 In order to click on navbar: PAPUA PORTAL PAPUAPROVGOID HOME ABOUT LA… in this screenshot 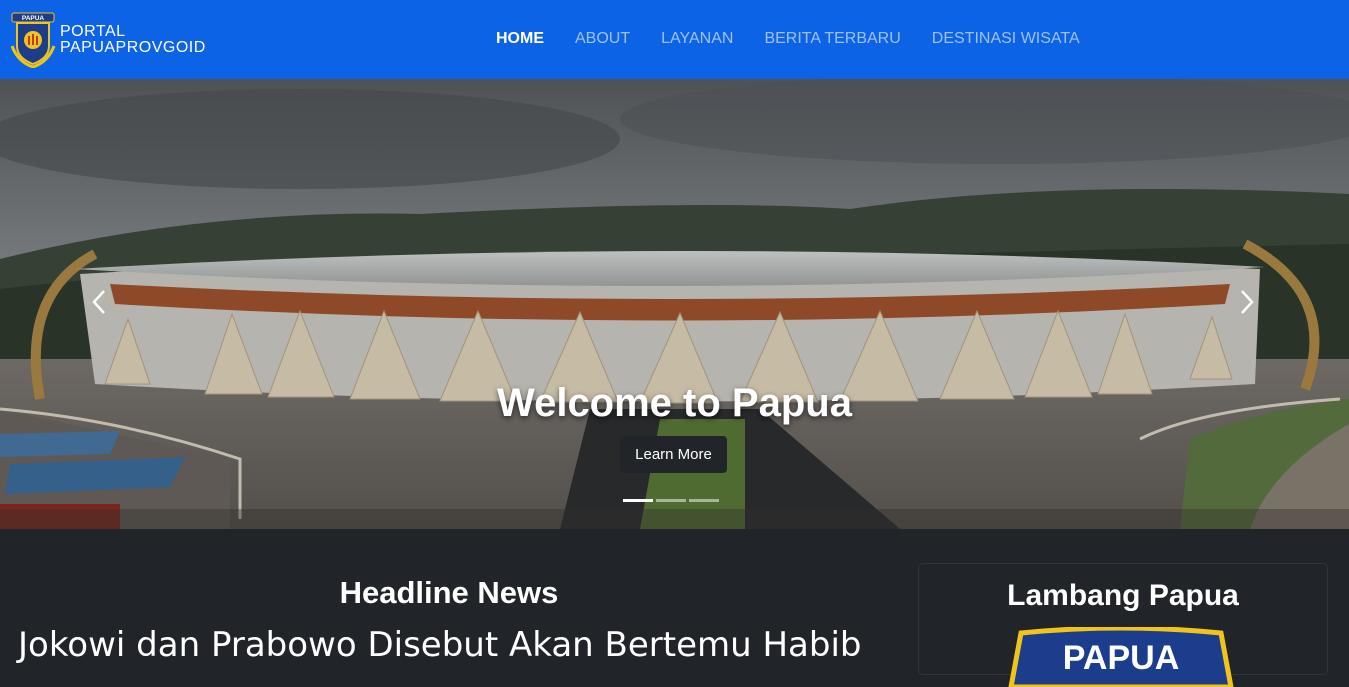, I will do `click(674, 39)`.